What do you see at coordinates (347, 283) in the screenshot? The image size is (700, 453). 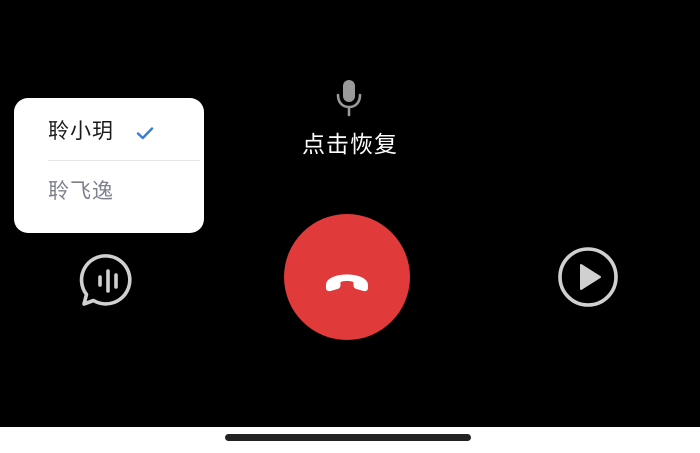 I see `phone-hangup-icon` at bounding box center [347, 283].